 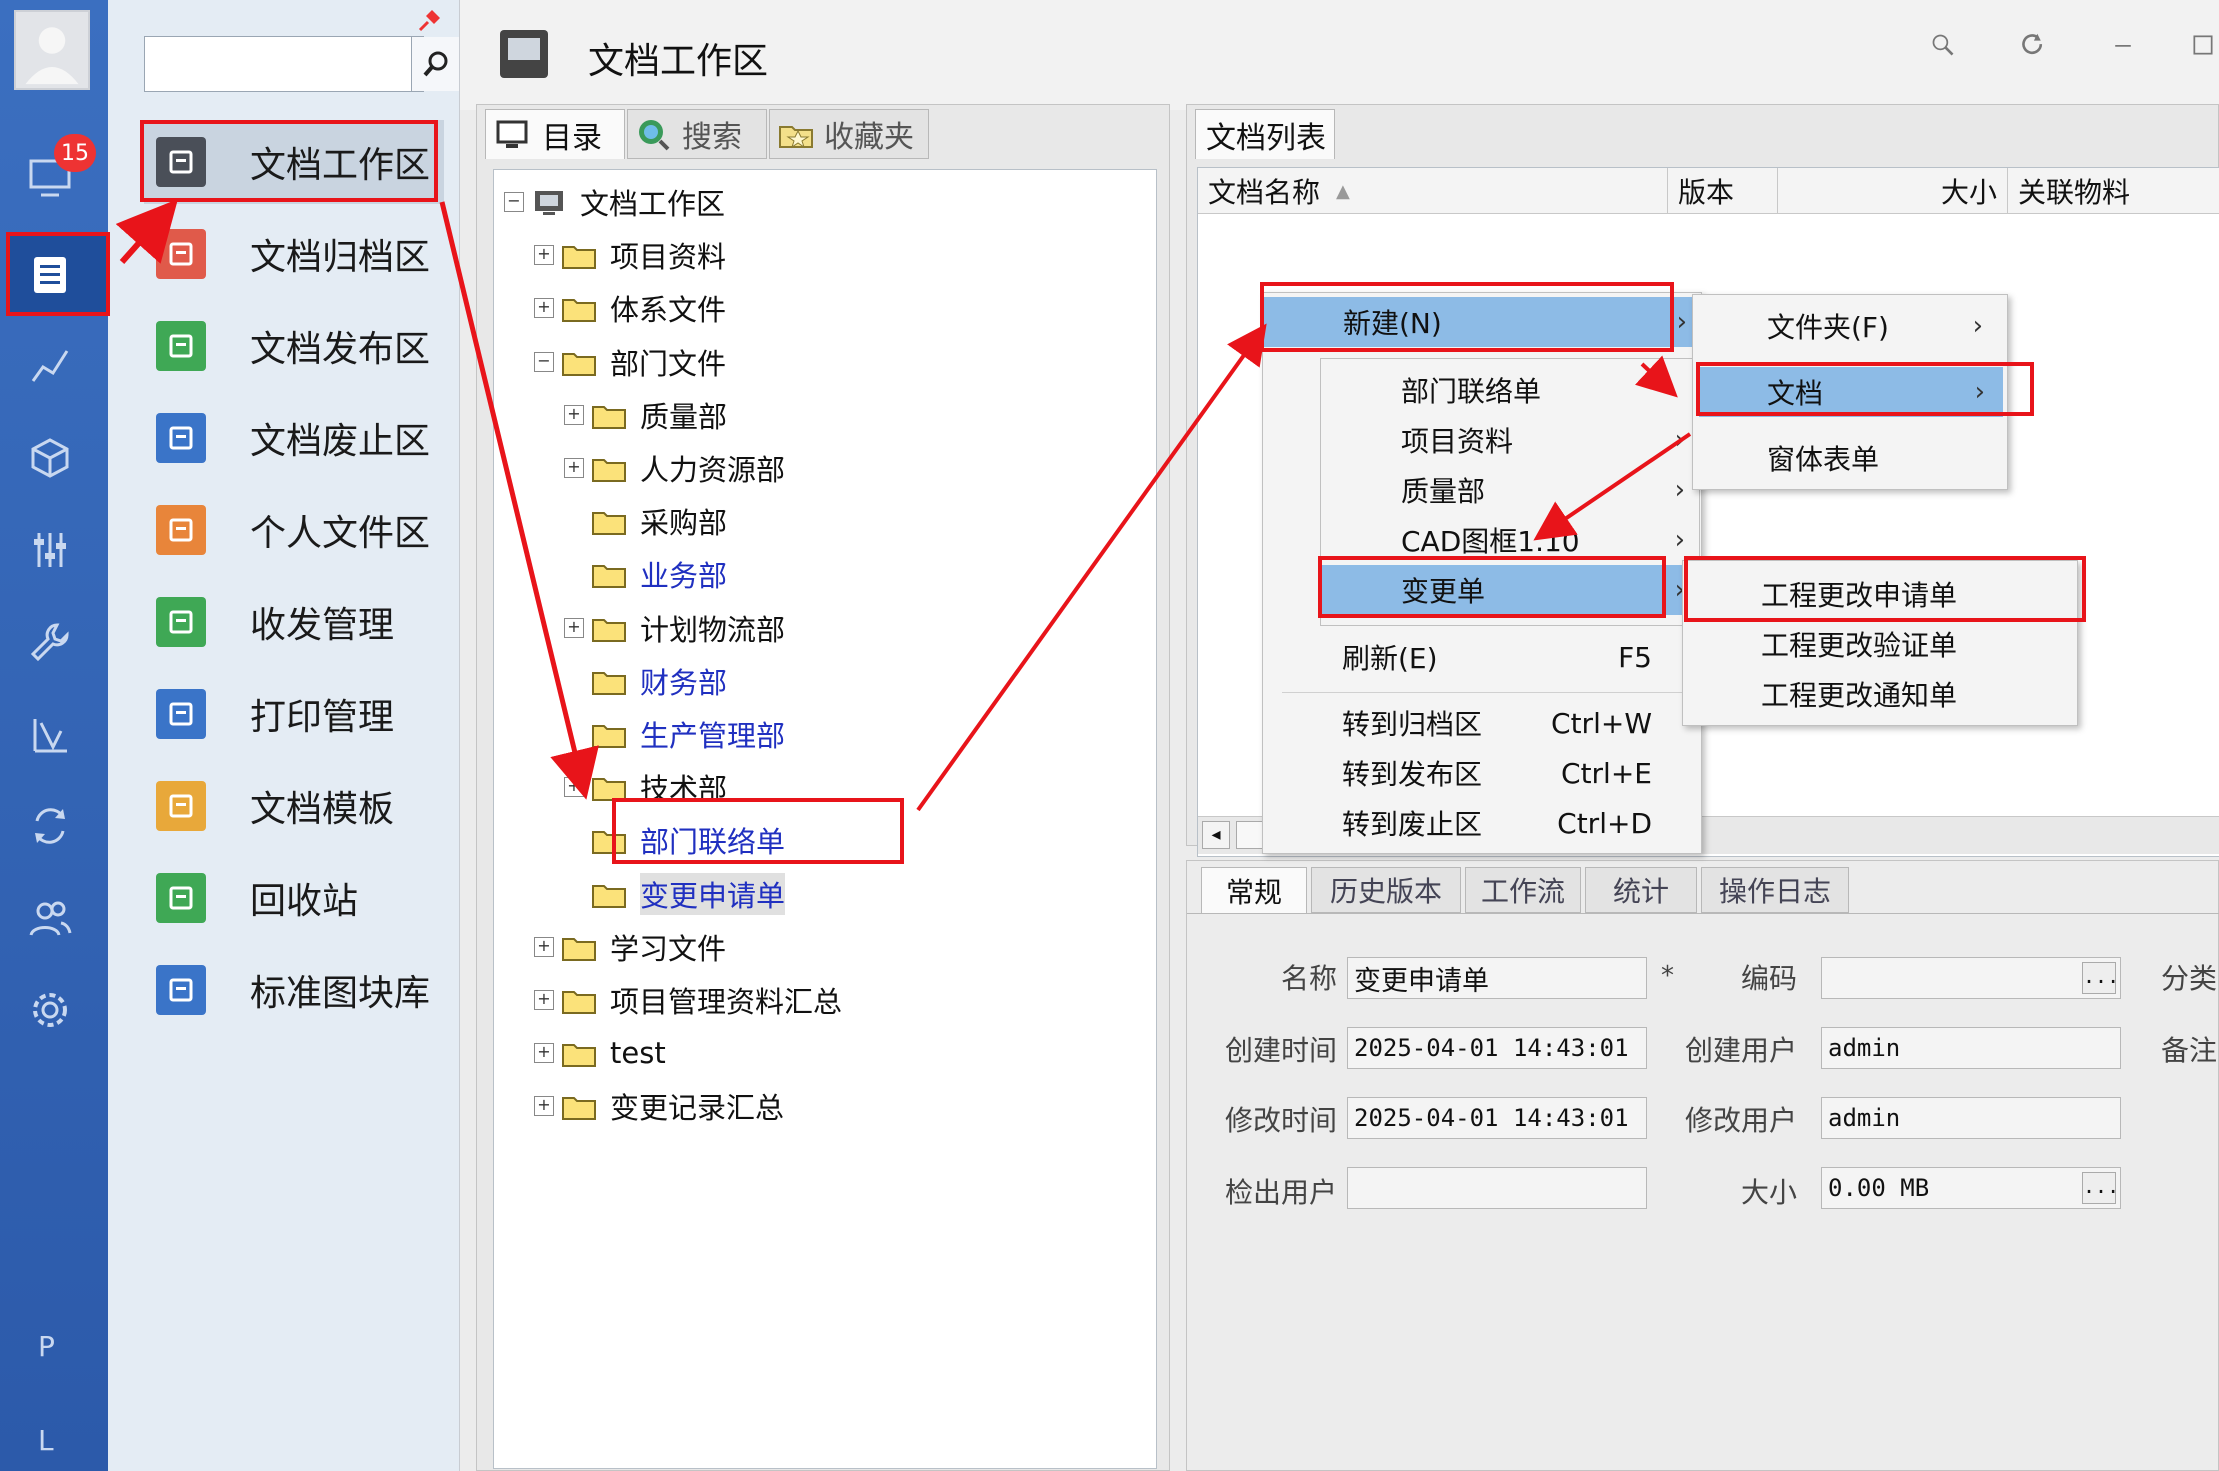 I want to click on detail-tab-2: 工作流, so click(x=1523, y=890).